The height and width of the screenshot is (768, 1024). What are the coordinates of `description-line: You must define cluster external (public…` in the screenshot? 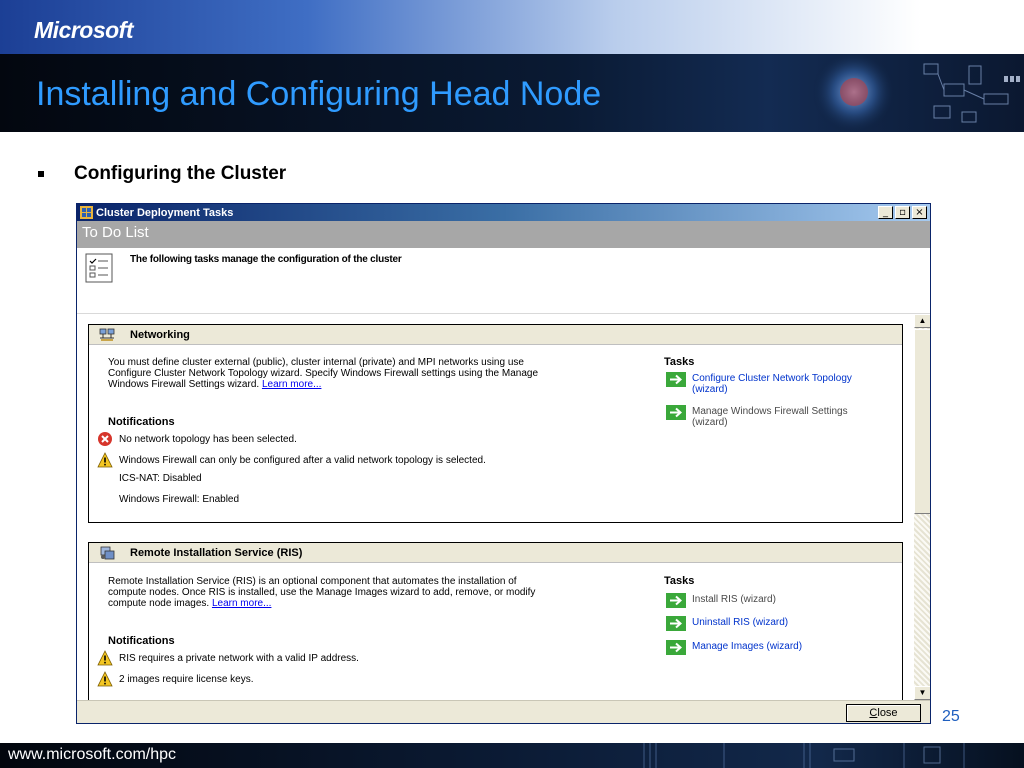 It's located at (316, 362).